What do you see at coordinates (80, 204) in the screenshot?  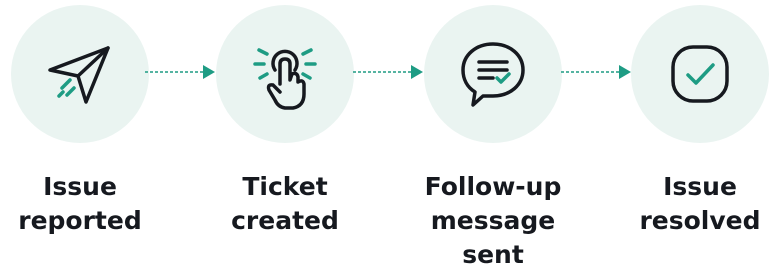 I see `step-label: Issue reported` at bounding box center [80, 204].